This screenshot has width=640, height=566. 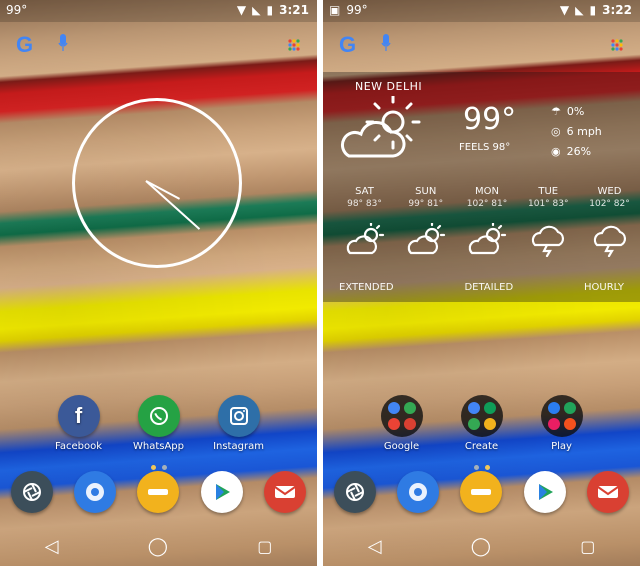 What do you see at coordinates (389, 86) in the screenshot?
I see `weather-city: NEW DELHI` at bounding box center [389, 86].